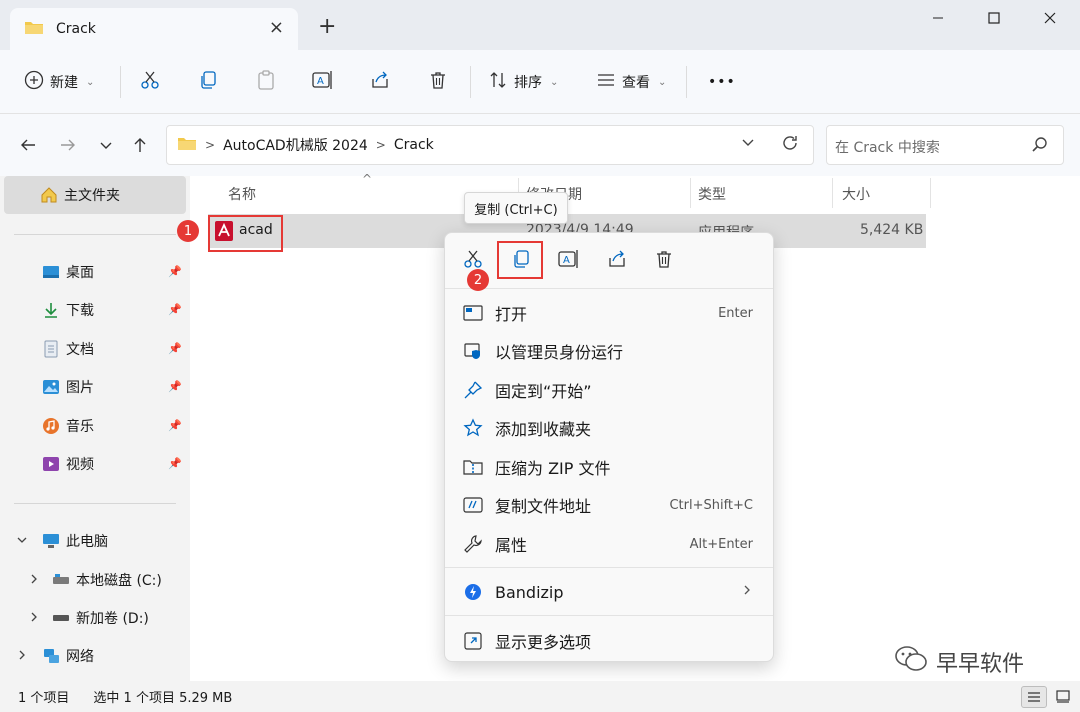 The image size is (1080, 712). I want to click on column-header-row: ^ 名称 修改日期 类型 大小, so click(635, 191).